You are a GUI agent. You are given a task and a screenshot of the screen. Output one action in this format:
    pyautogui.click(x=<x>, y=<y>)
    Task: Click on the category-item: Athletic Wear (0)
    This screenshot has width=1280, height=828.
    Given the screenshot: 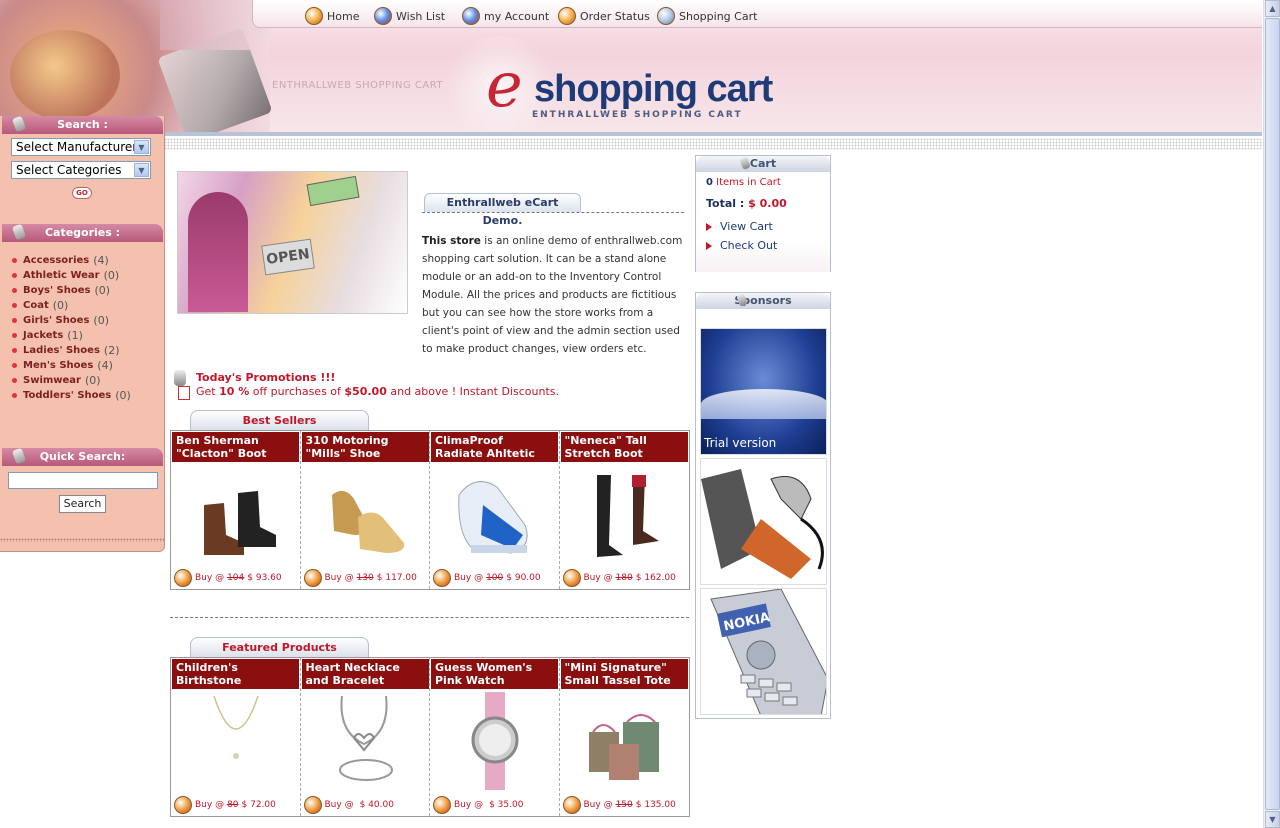 What is the action you would take?
    pyautogui.click(x=71, y=275)
    